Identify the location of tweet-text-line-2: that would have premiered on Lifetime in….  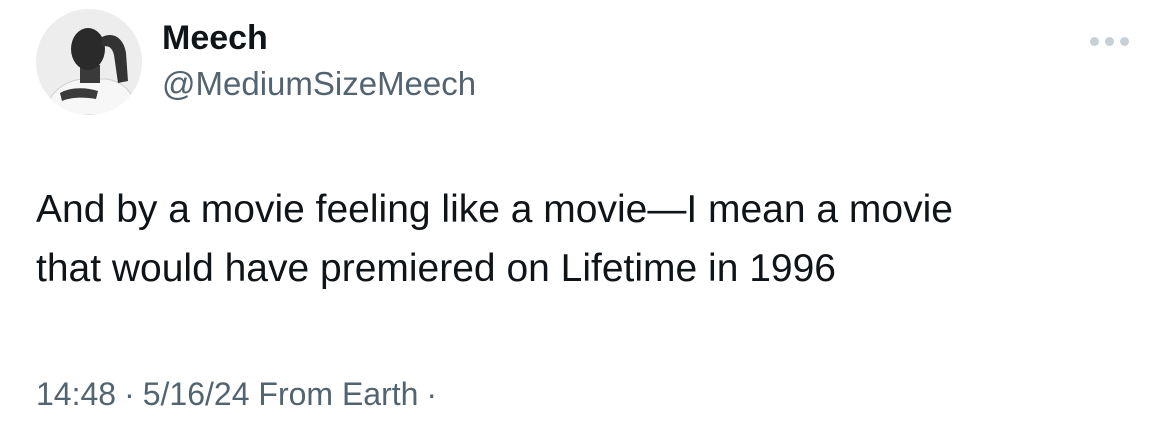
(436, 268).